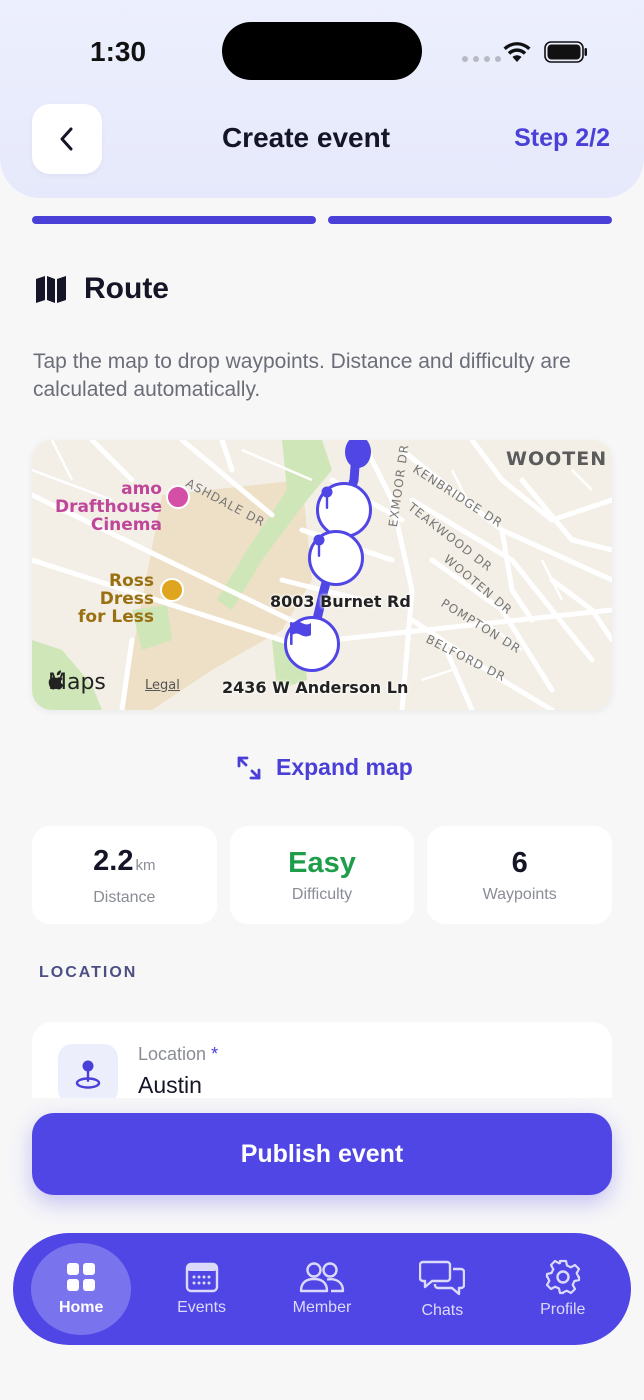 This screenshot has height=1400, width=644. What do you see at coordinates (565, 52) in the screenshot?
I see `battery-icon` at bounding box center [565, 52].